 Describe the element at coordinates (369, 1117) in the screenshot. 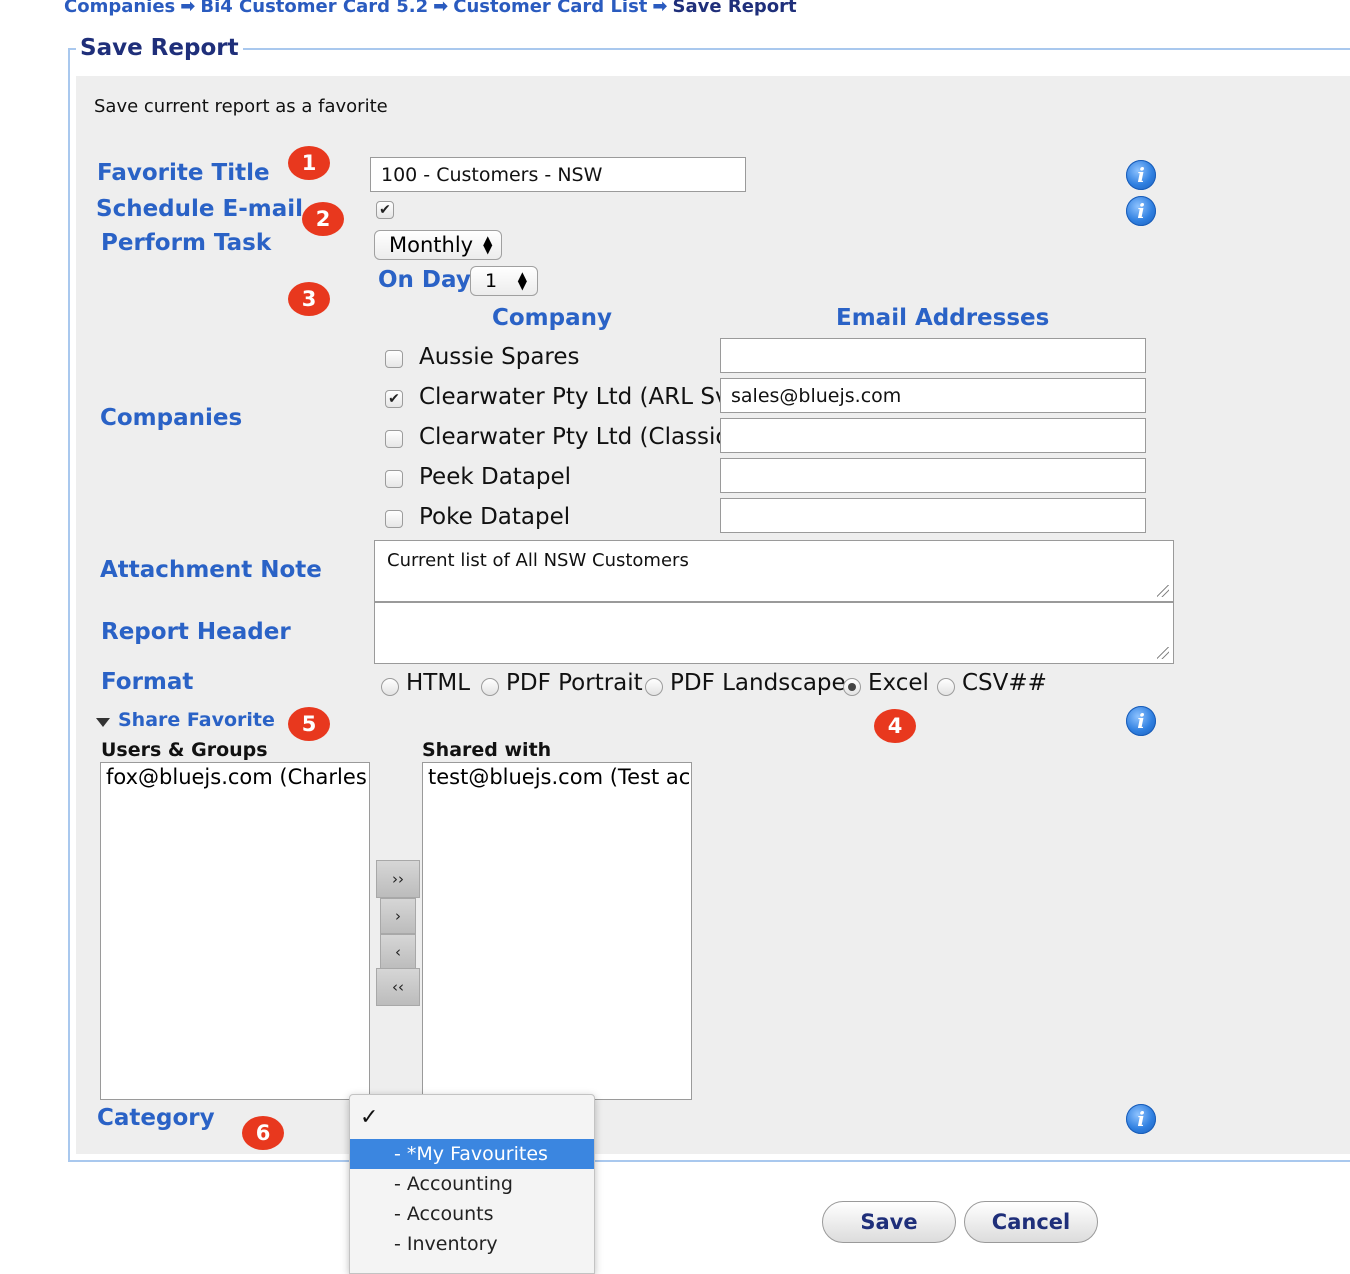

I see `checkmark-icon: ✓` at that location.